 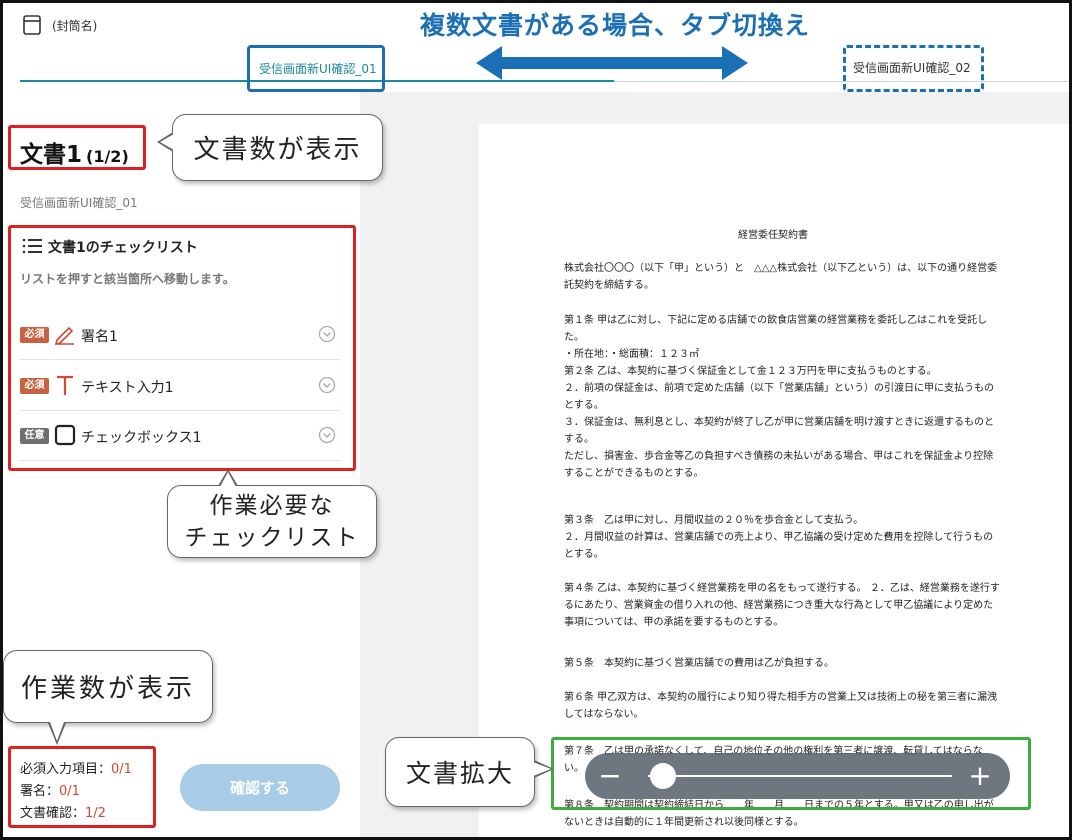 I want to click on document-paragraph: 第５条 本契約に基づく営業店舗での費用は乙が負担する。, so click(x=699, y=663).